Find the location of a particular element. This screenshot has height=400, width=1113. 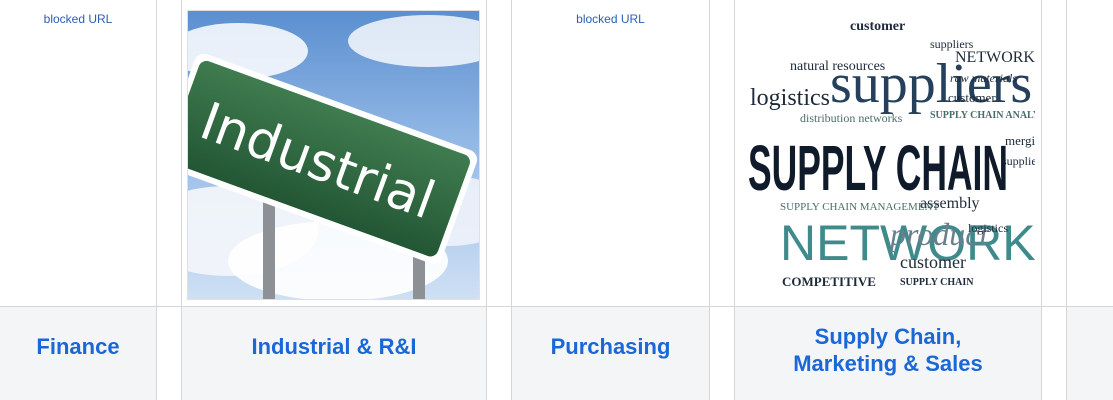

svg-text: raw materials is located at coordinates (983, 78).